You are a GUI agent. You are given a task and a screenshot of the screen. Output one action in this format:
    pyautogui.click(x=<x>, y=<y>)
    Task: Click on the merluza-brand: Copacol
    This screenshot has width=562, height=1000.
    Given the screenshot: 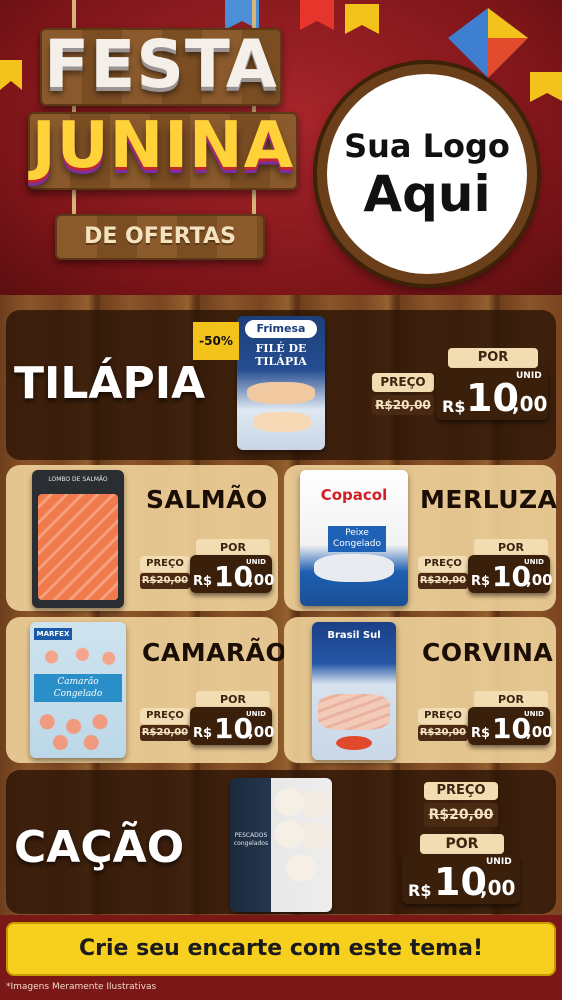 What is the action you would take?
    pyautogui.click(x=354, y=495)
    